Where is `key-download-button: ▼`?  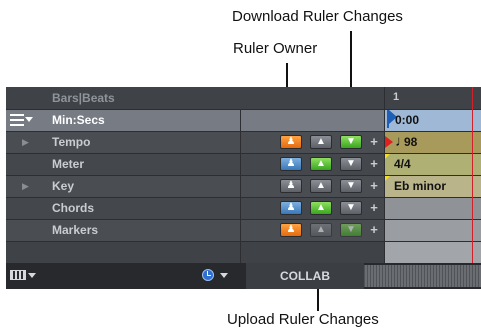 key-download-button: ▼ is located at coordinates (351, 186).